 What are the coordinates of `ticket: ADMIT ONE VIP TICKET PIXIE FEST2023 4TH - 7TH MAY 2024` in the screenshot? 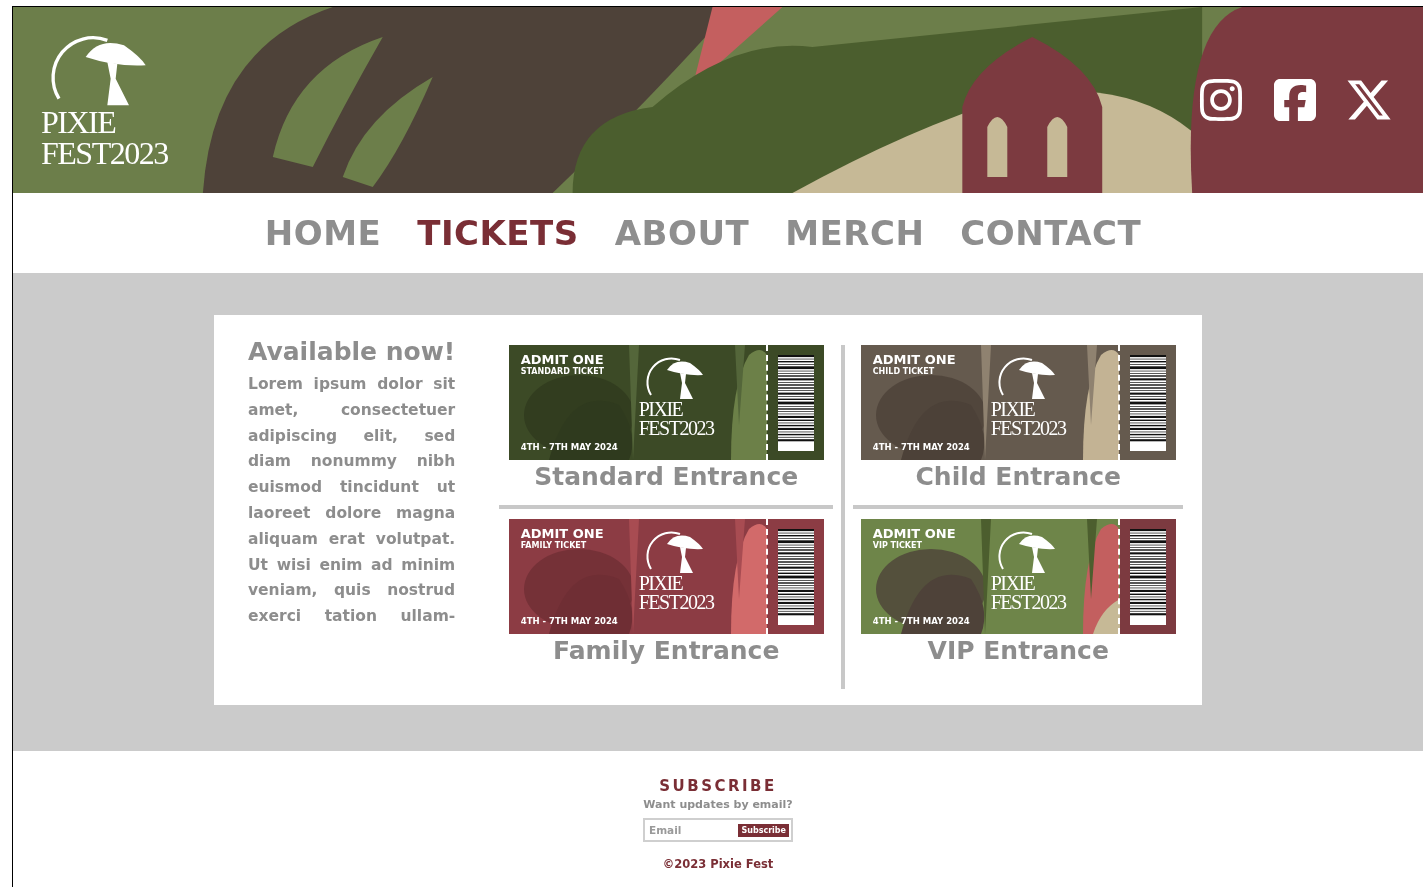 It's located at (1018, 576).